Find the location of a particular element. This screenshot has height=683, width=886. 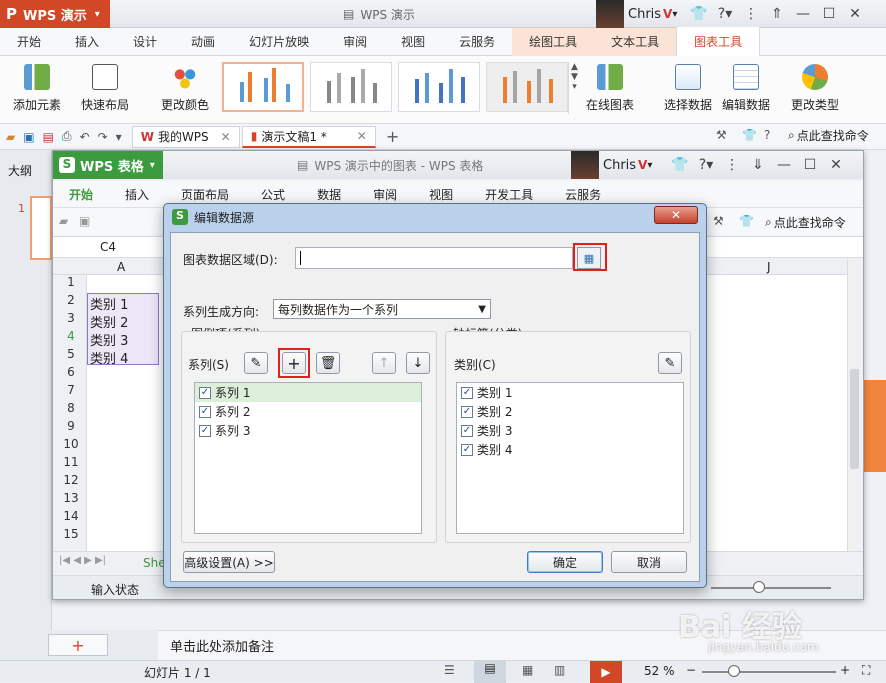

row-header: 7 is located at coordinates (71, 392).